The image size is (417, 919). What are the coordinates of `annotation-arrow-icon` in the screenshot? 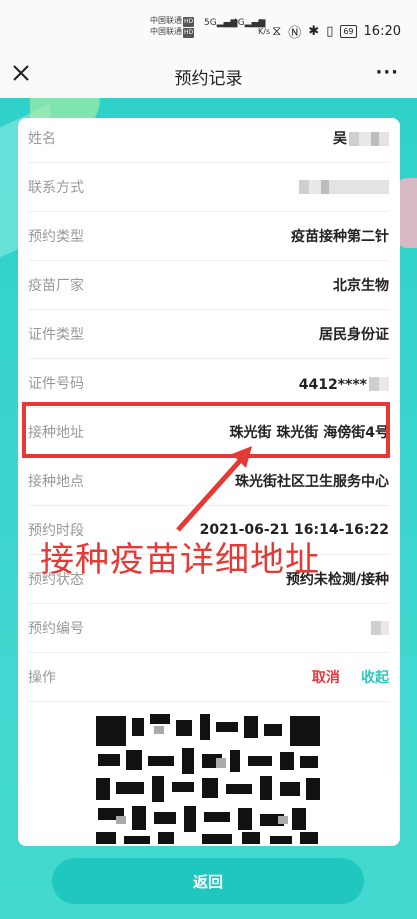 It's located at (214, 489).